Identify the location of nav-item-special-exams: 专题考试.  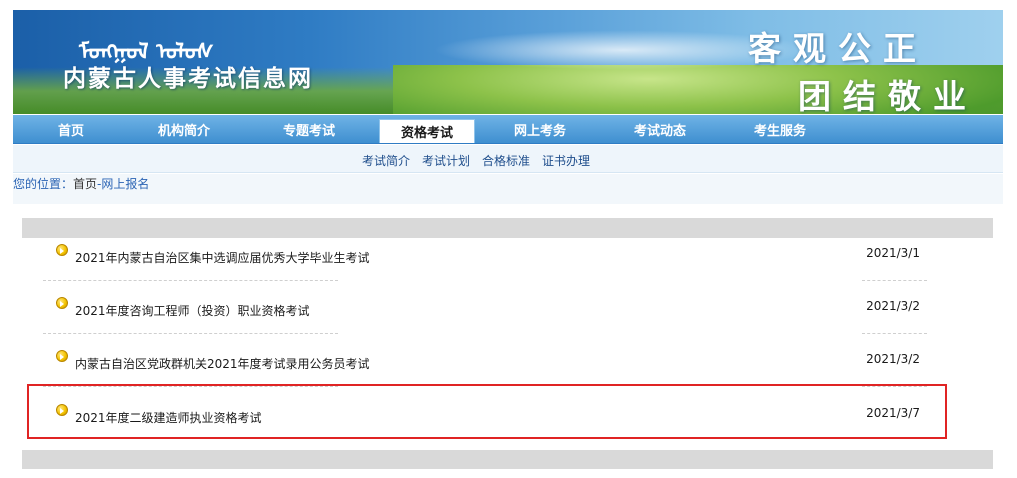
(309, 129).